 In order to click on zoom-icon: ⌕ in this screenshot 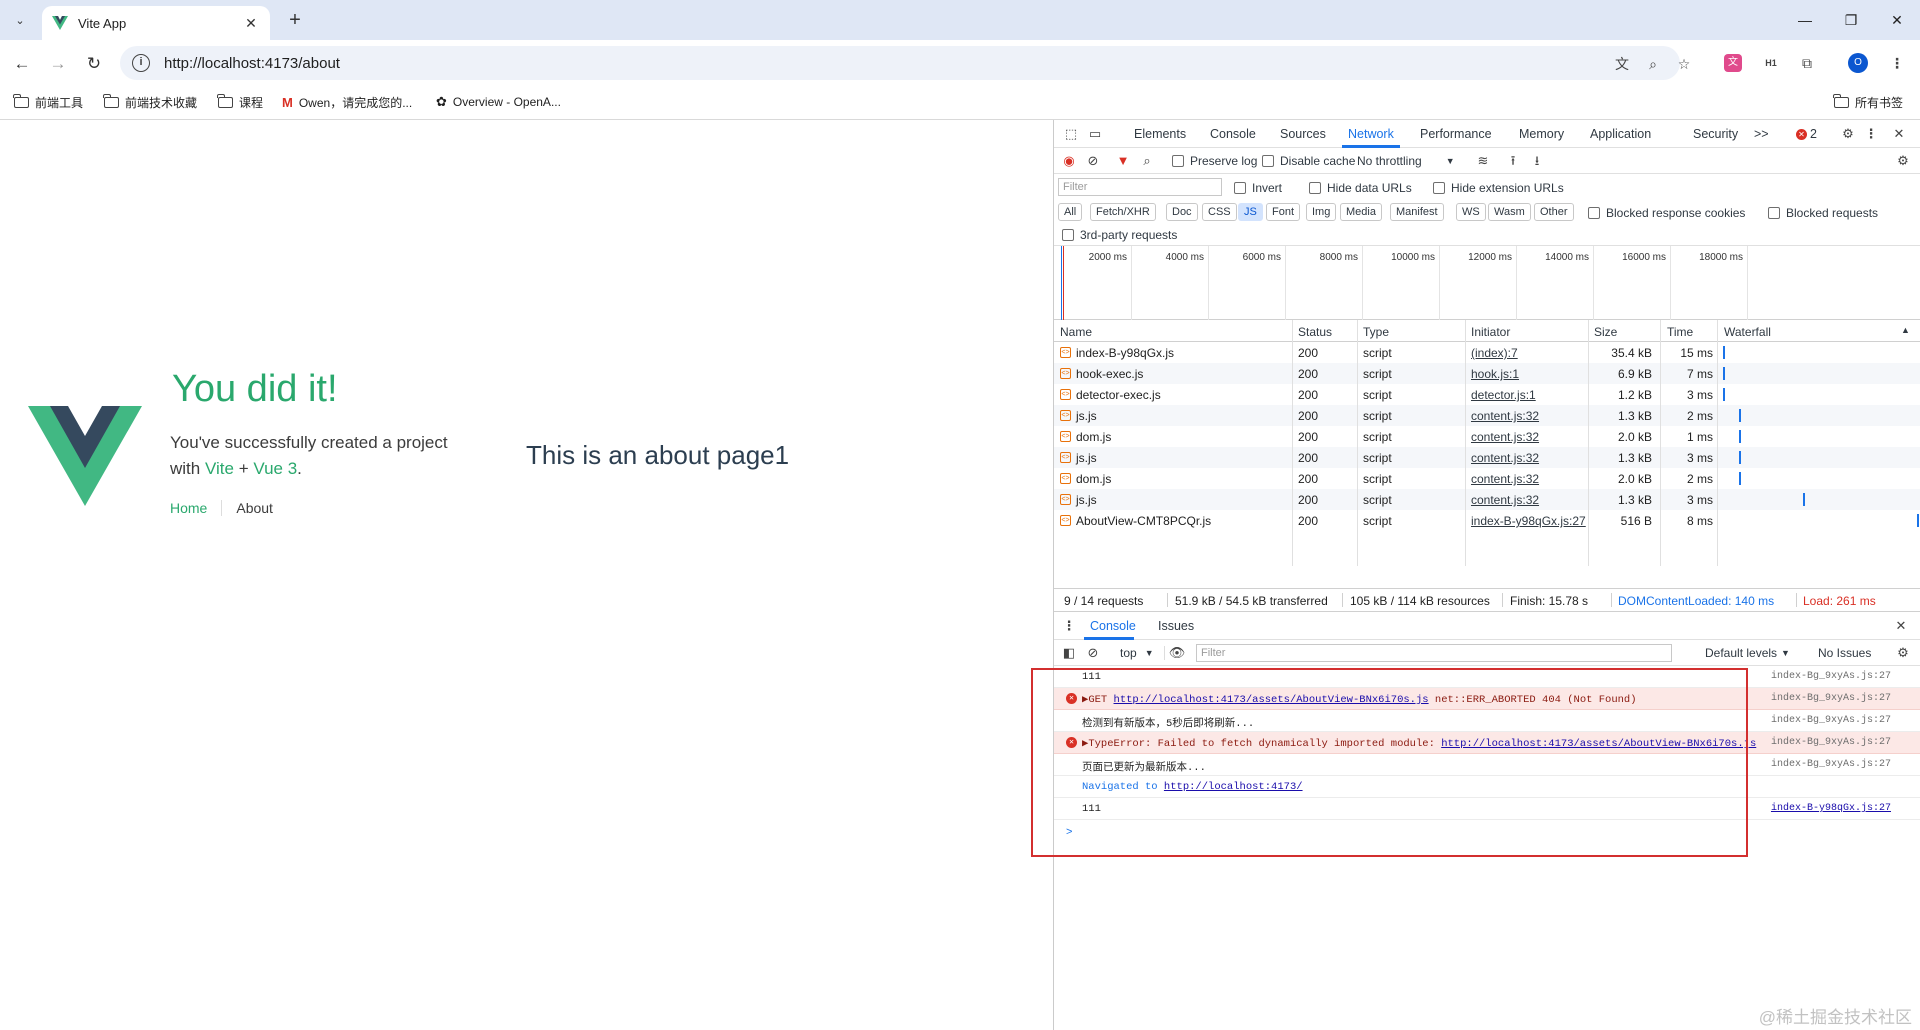, I will do `click(1653, 64)`.